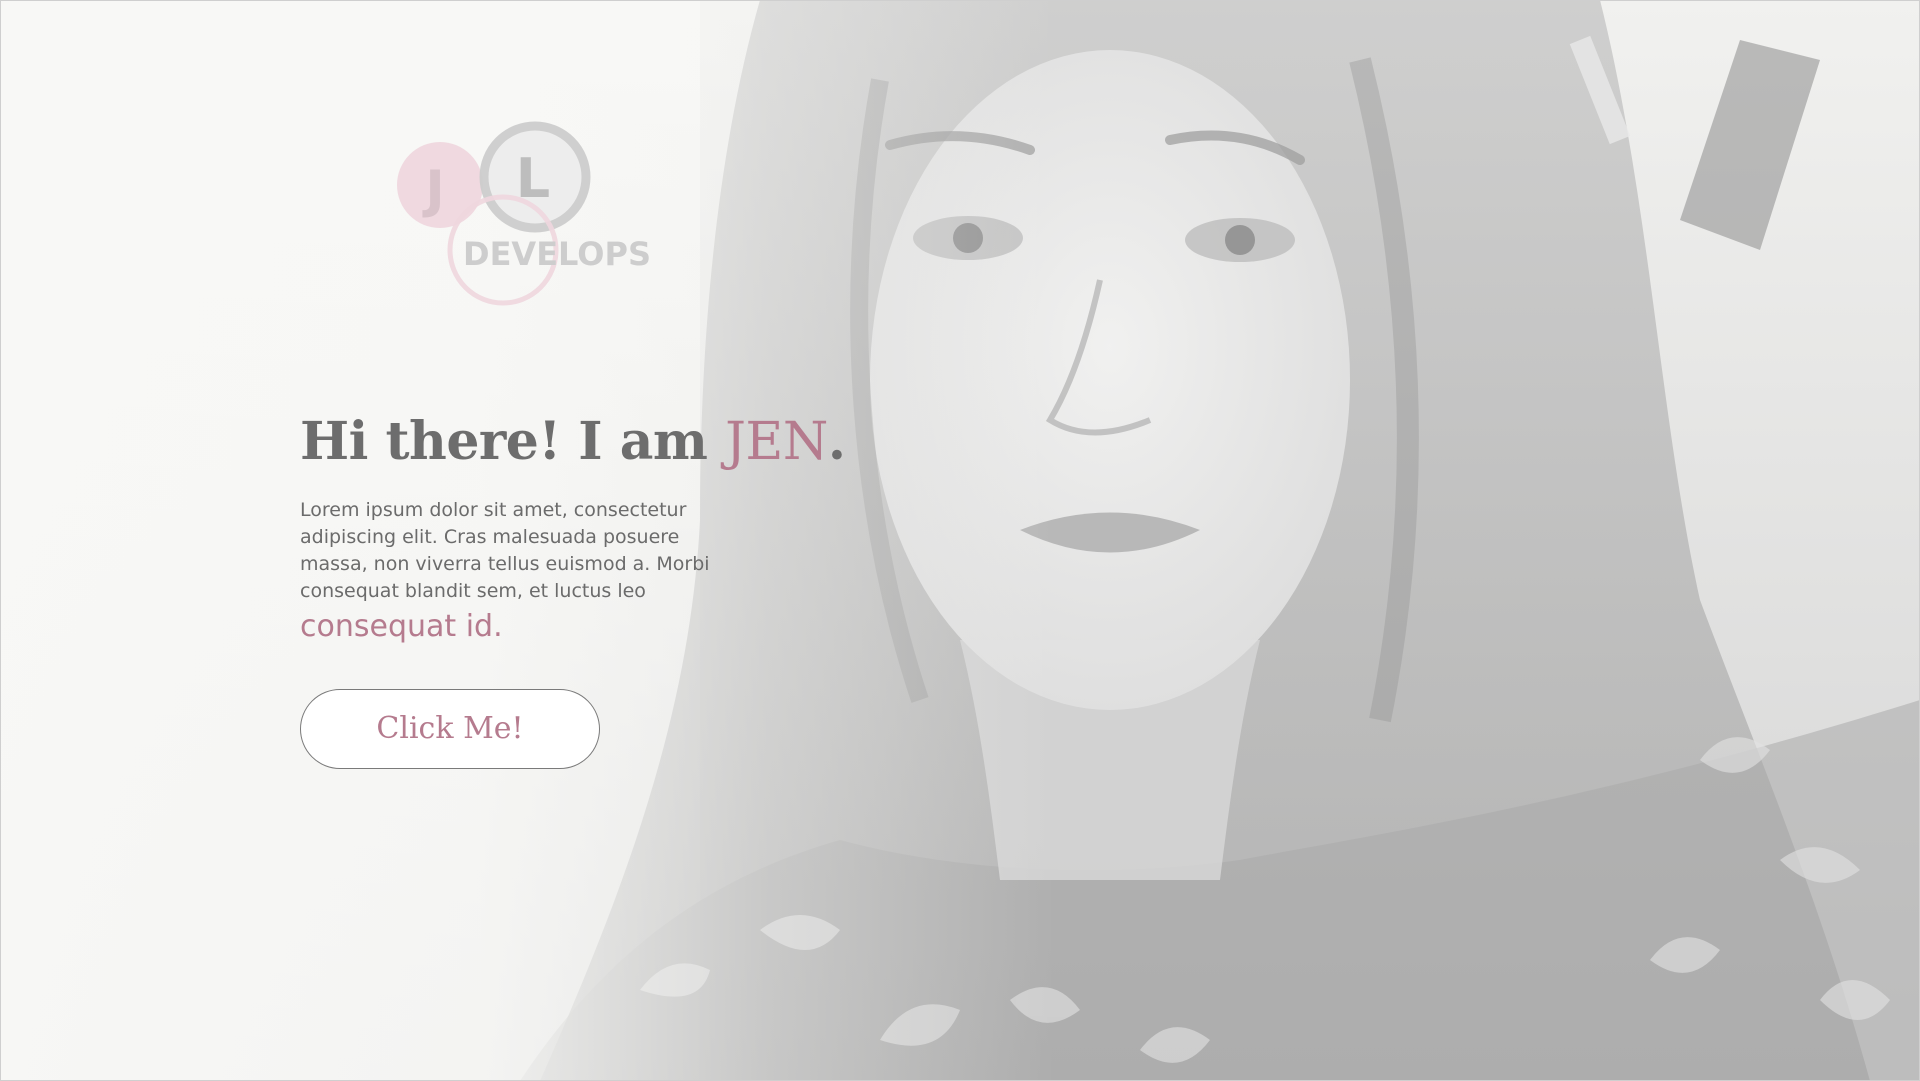 Image resolution: width=1920 pixels, height=1081 pixels. I want to click on heading-name: JEN, so click(776, 442).